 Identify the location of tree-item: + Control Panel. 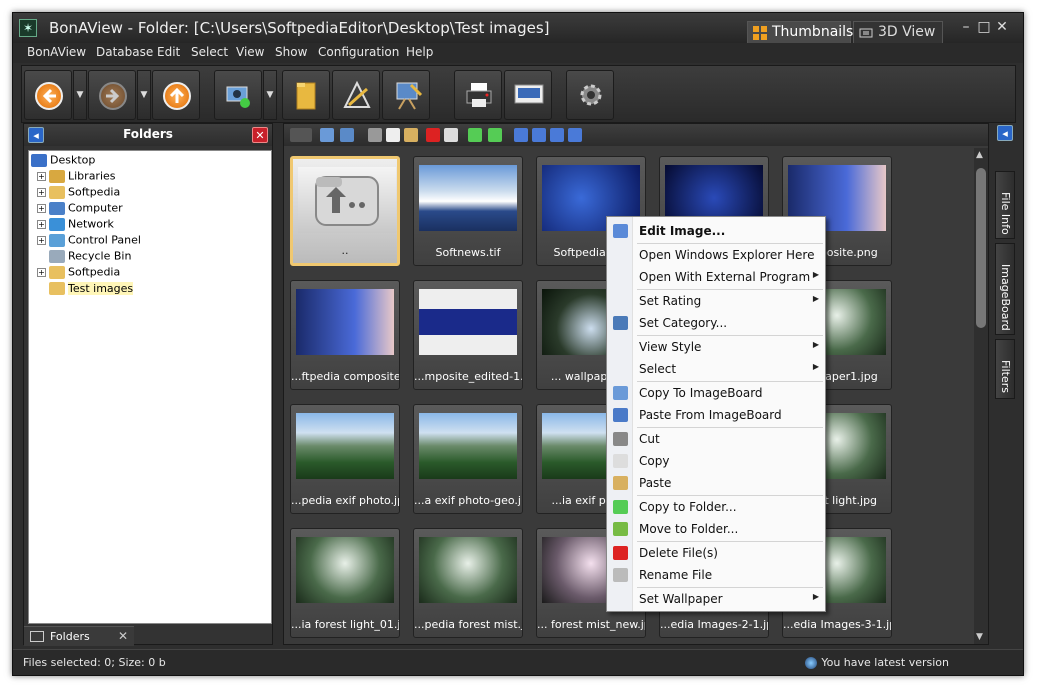
(89, 241).